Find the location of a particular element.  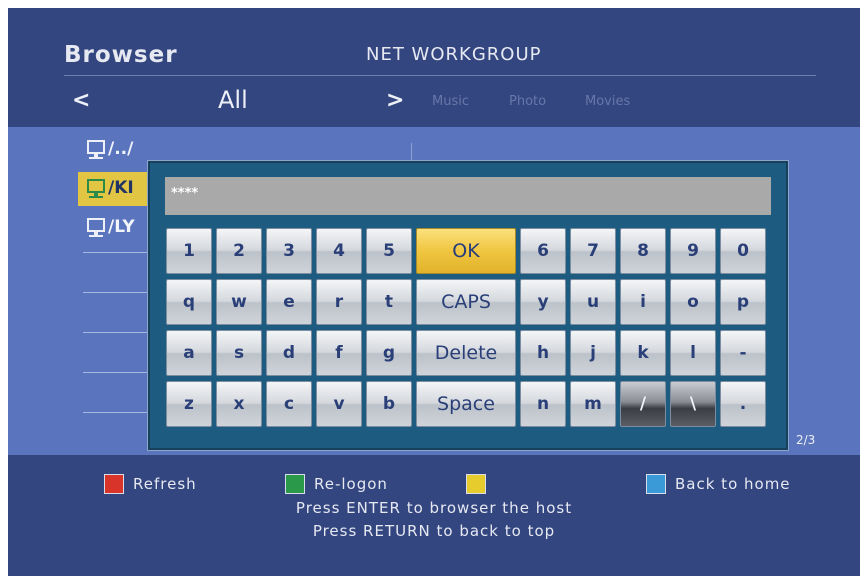

key-9: 9 is located at coordinates (693, 251).